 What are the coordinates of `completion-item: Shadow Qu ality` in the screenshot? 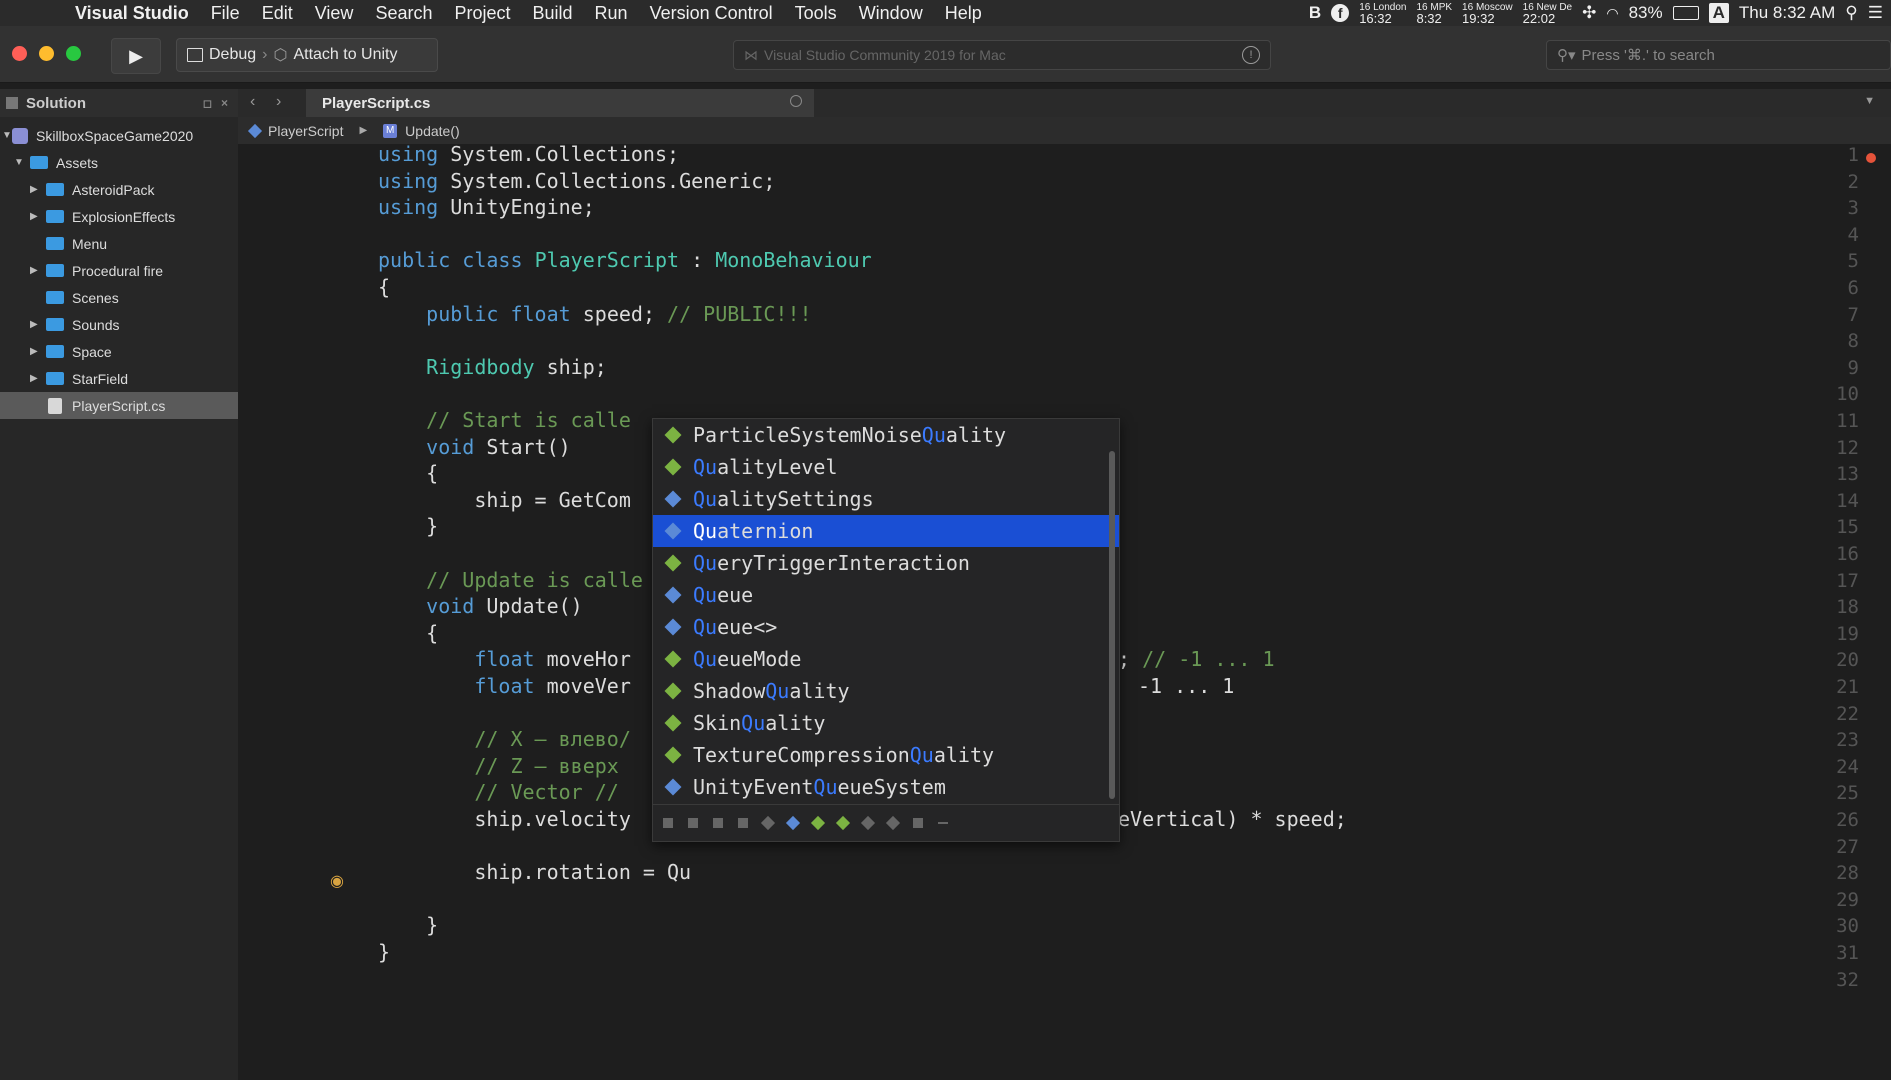 It's located at (886, 691).